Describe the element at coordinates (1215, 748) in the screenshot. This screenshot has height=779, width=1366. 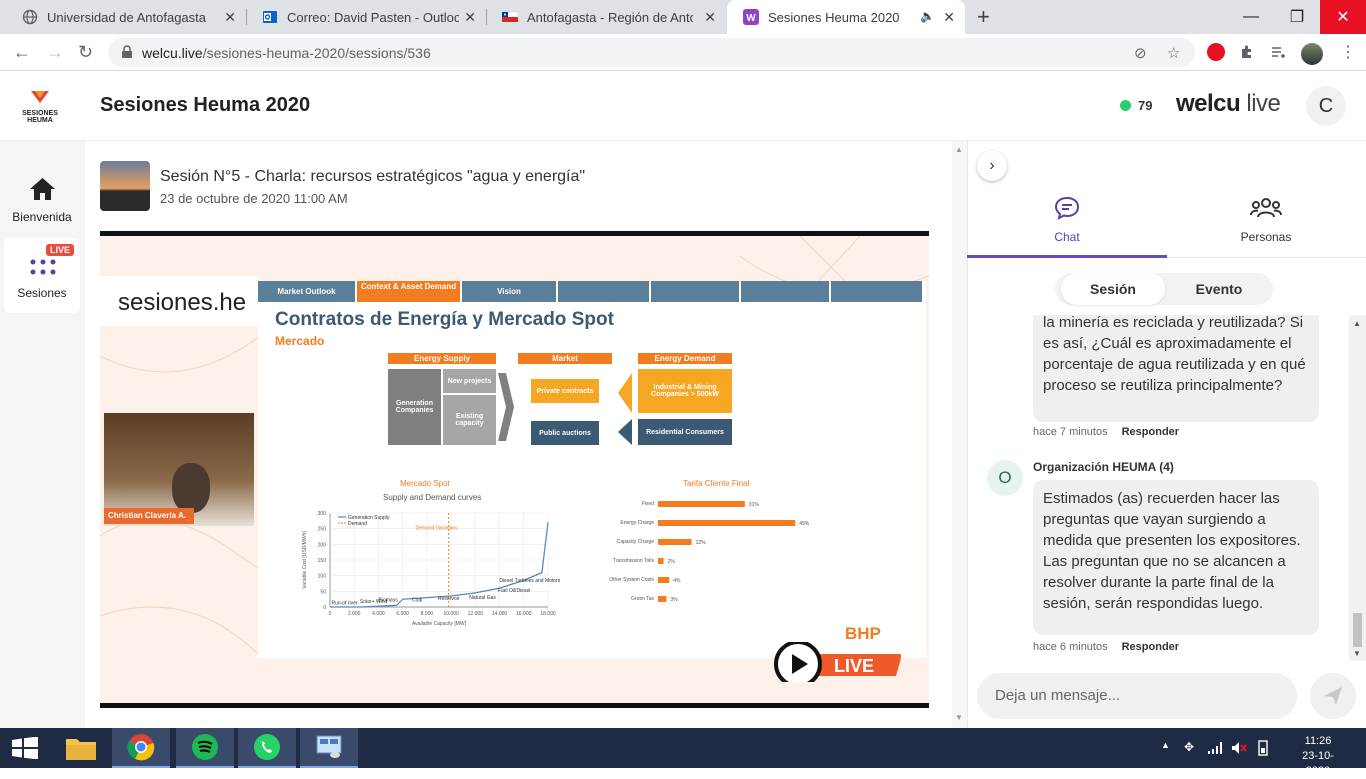
I see `signal-icon` at that location.